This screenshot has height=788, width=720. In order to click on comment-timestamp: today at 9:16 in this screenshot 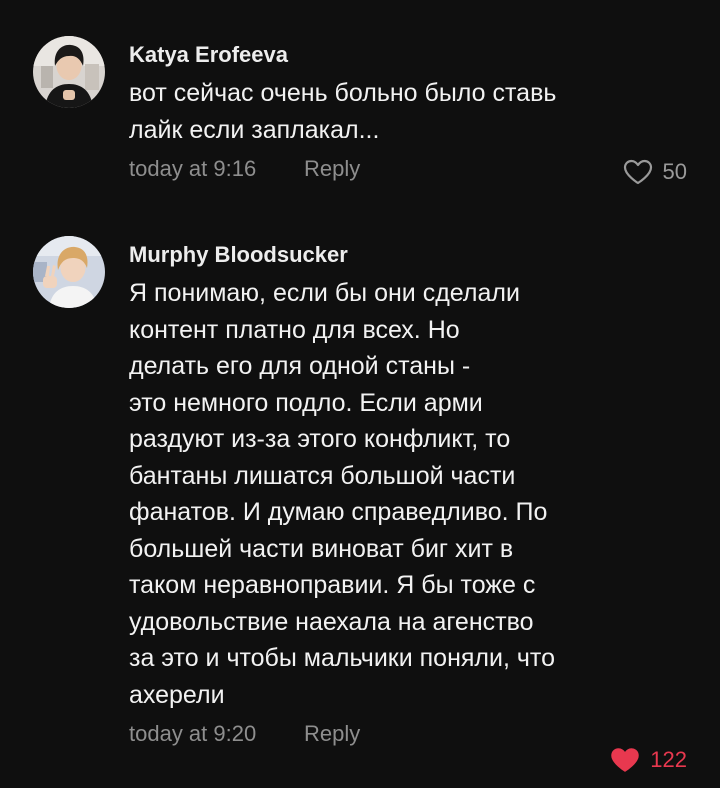, I will do `click(193, 168)`.